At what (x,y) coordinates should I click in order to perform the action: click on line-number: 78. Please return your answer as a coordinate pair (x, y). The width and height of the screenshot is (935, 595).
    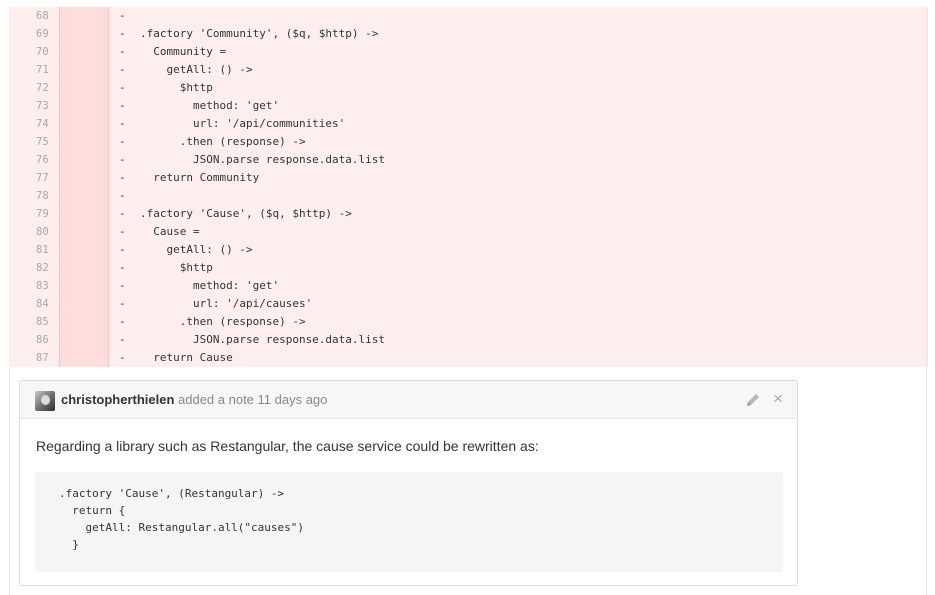
    Looking at the image, I should click on (34, 196).